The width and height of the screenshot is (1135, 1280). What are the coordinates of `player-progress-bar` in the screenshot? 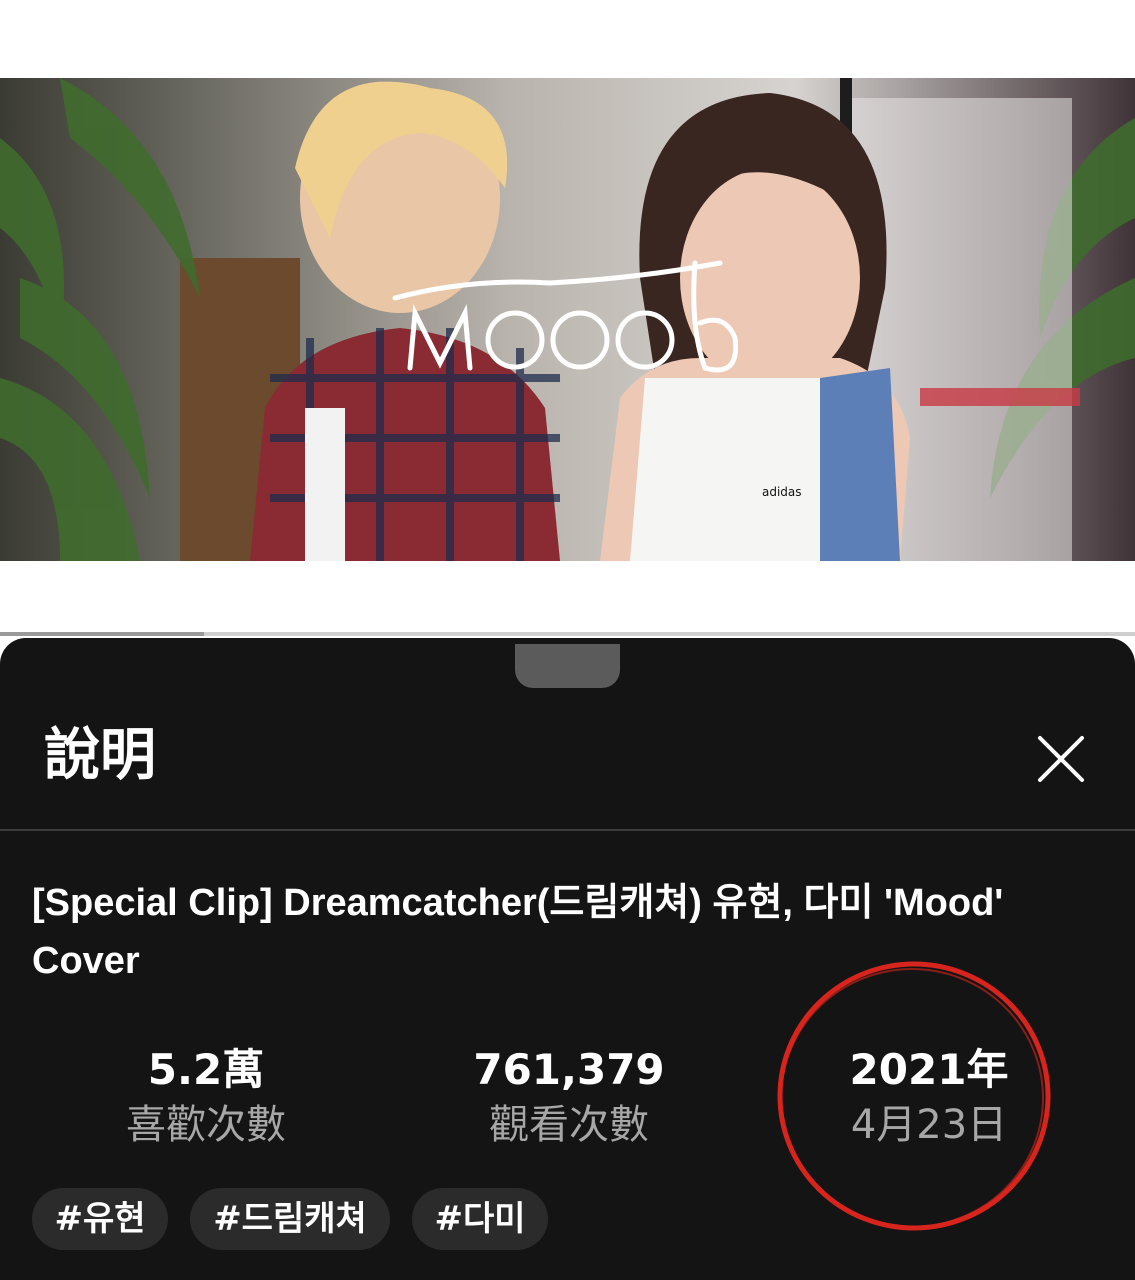 It's located at (567, 634).